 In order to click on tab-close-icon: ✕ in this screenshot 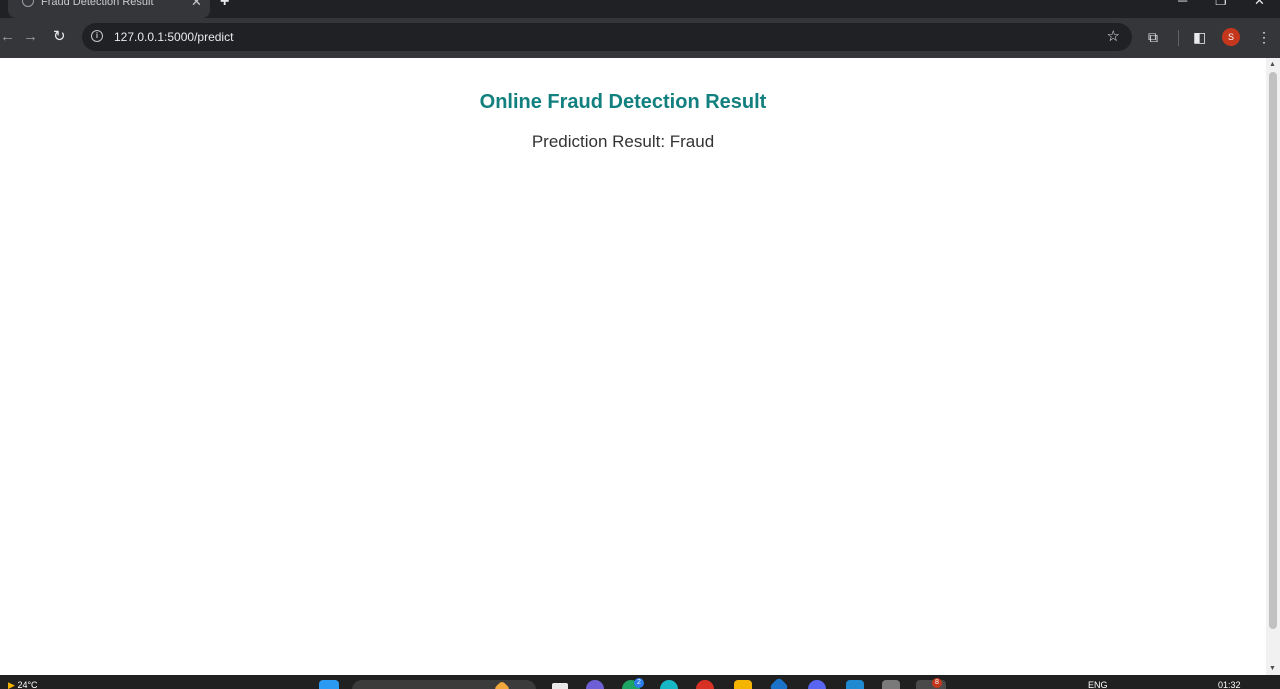, I will do `click(196, 4)`.